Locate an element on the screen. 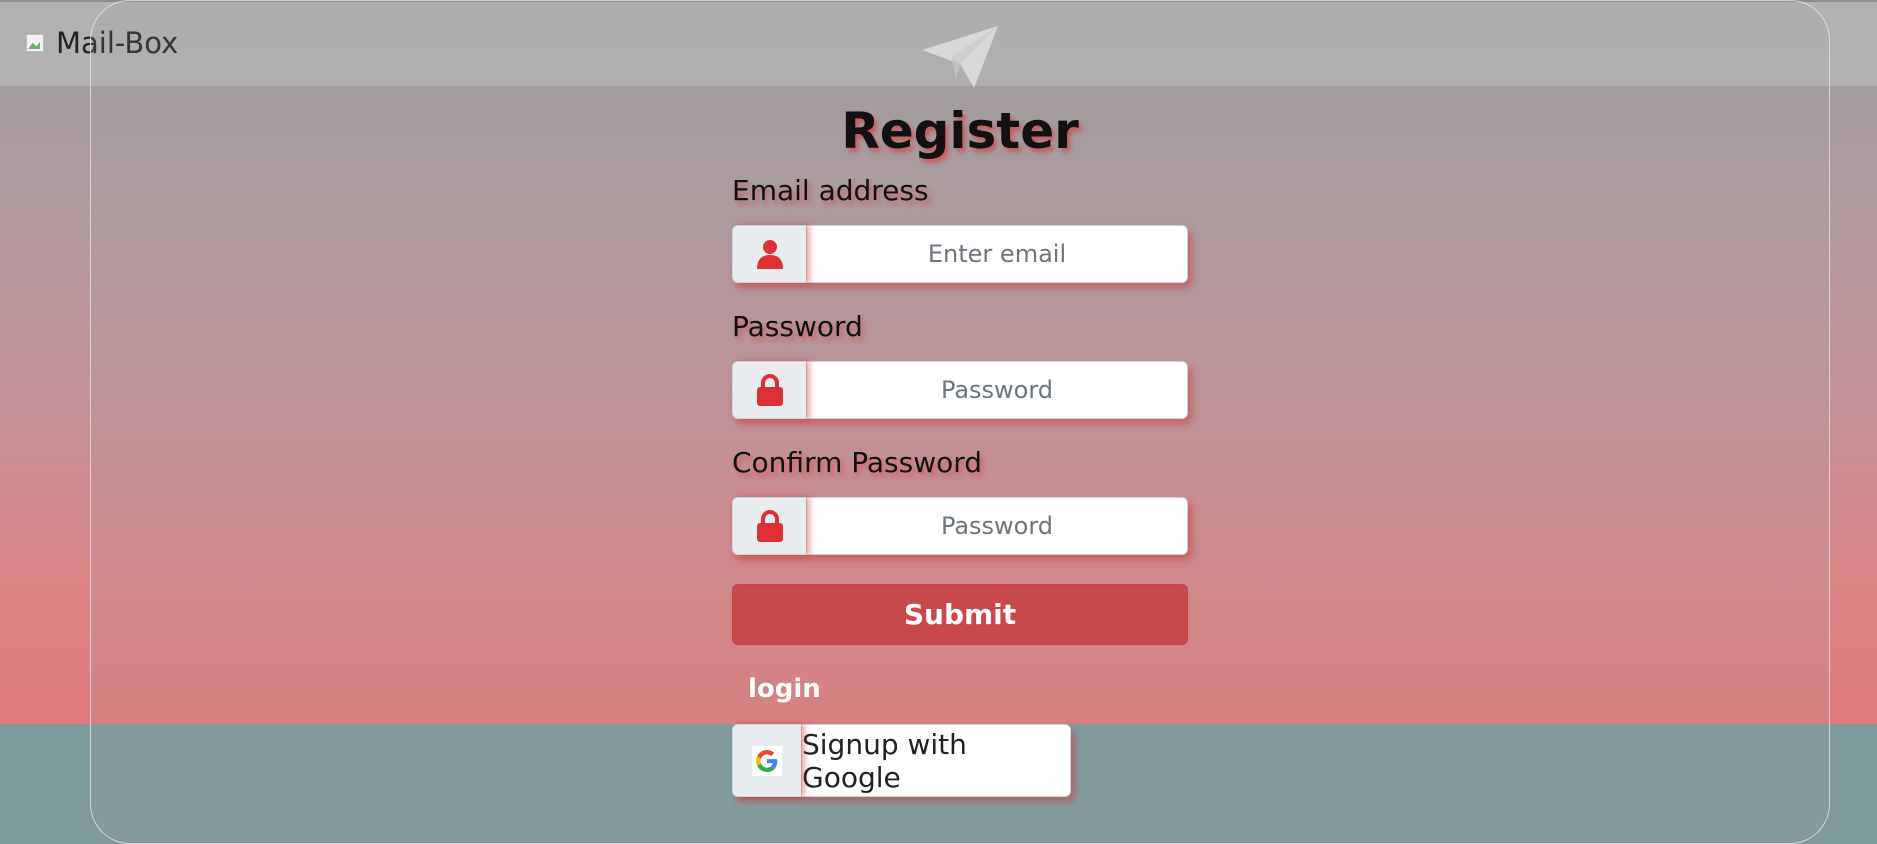 The height and width of the screenshot is (844, 1877). login-link: login is located at coordinates (784, 689).